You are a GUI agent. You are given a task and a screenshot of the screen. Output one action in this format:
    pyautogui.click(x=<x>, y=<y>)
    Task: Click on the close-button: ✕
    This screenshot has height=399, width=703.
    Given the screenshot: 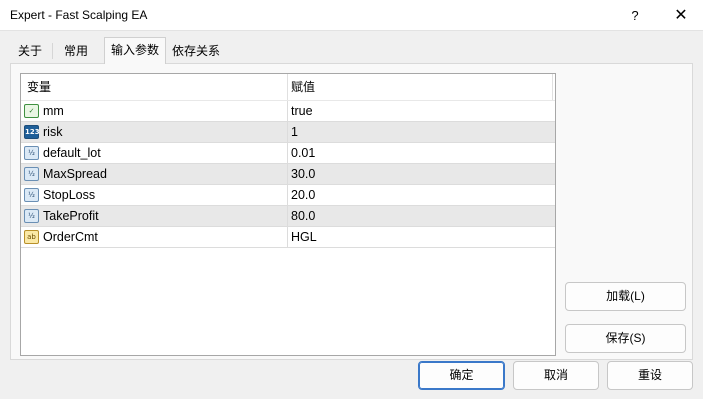 What is the action you would take?
    pyautogui.click(x=680, y=15)
    